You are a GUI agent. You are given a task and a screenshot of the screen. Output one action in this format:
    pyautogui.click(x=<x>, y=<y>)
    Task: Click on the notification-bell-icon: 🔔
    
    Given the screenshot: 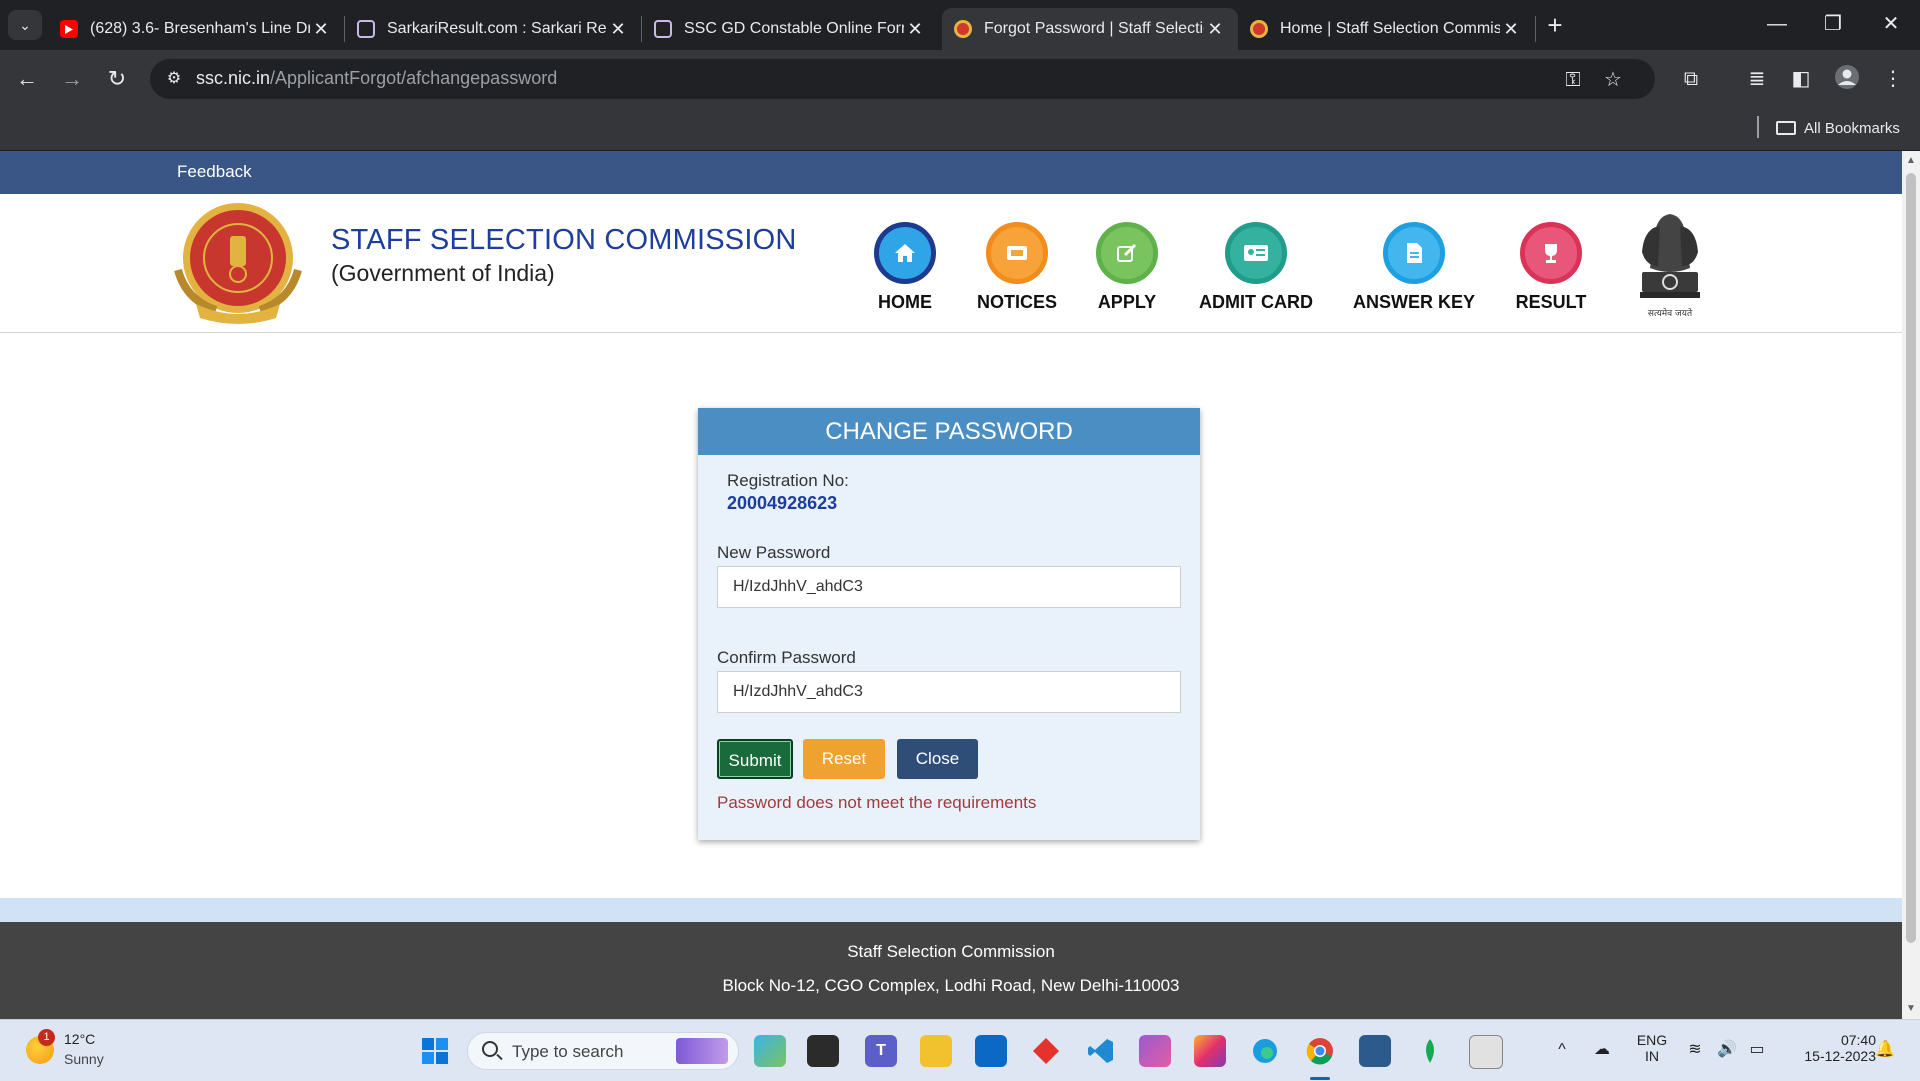 What is the action you would take?
    pyautogui.click(x=1885, y=1050)
    